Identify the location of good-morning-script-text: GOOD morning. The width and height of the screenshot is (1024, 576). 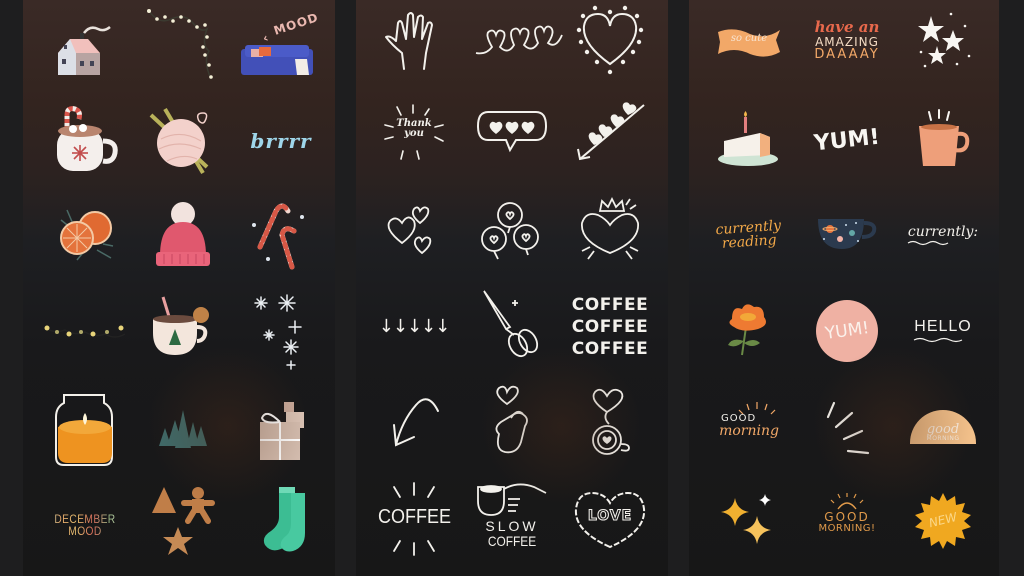
(749, 426).